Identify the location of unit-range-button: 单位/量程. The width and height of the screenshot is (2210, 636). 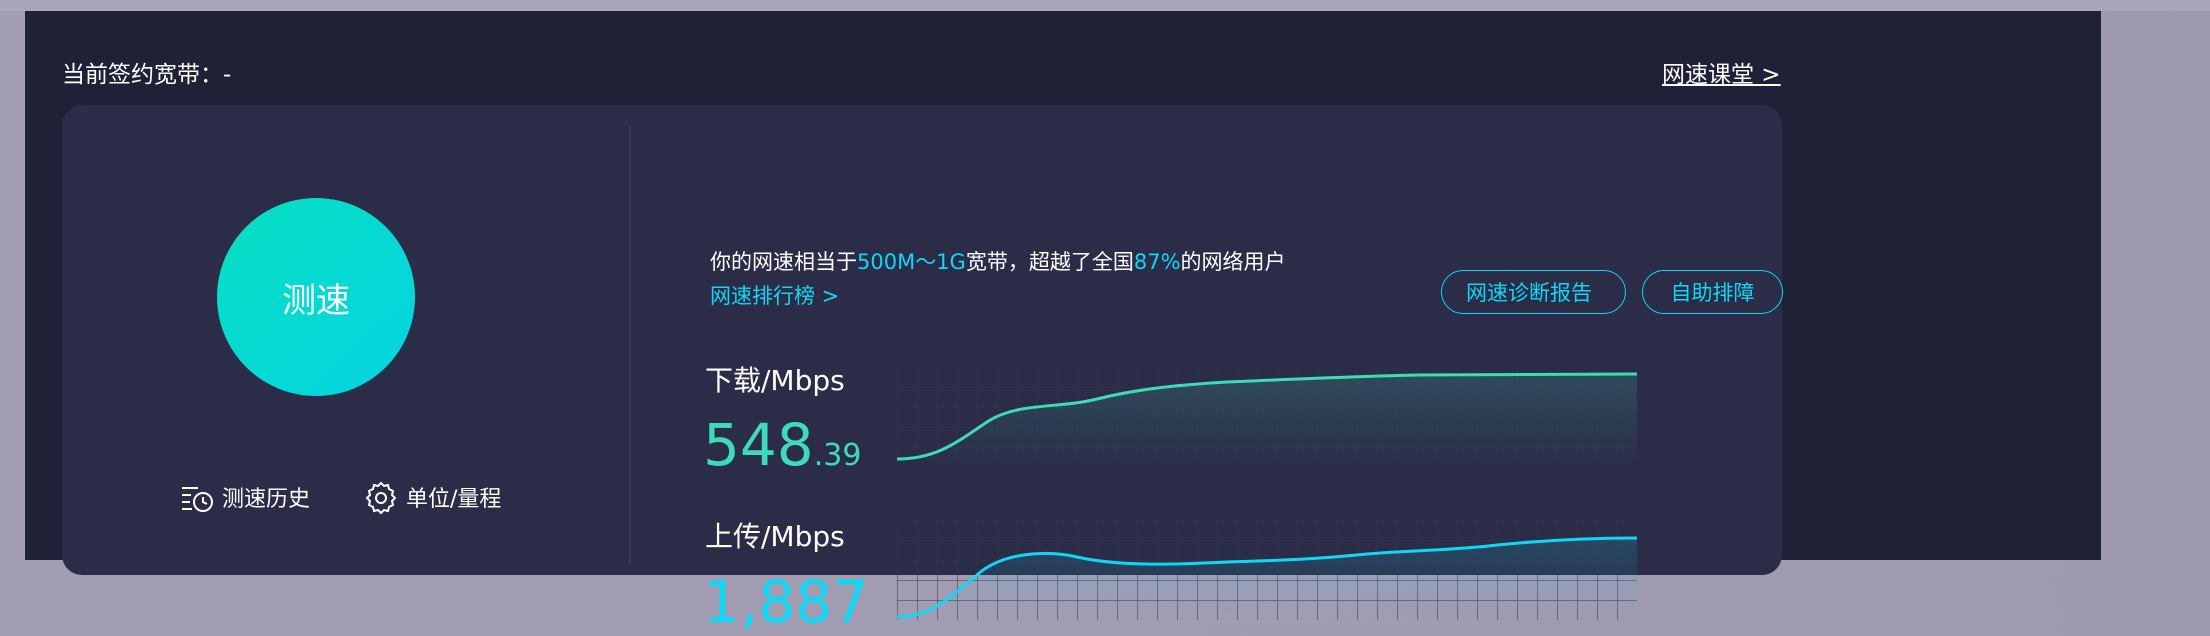
(432, 497).